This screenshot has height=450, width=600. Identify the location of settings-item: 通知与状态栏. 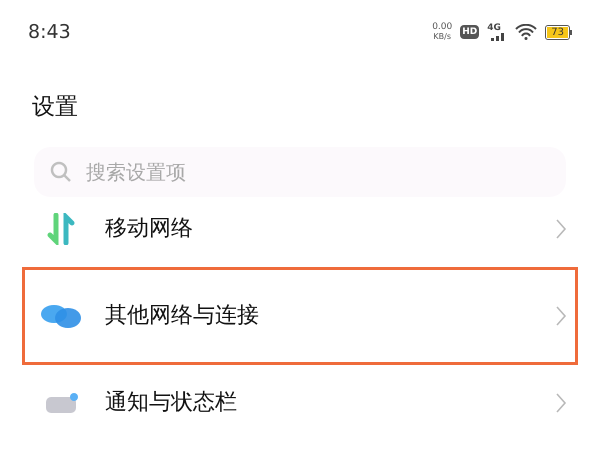
(300, 402).